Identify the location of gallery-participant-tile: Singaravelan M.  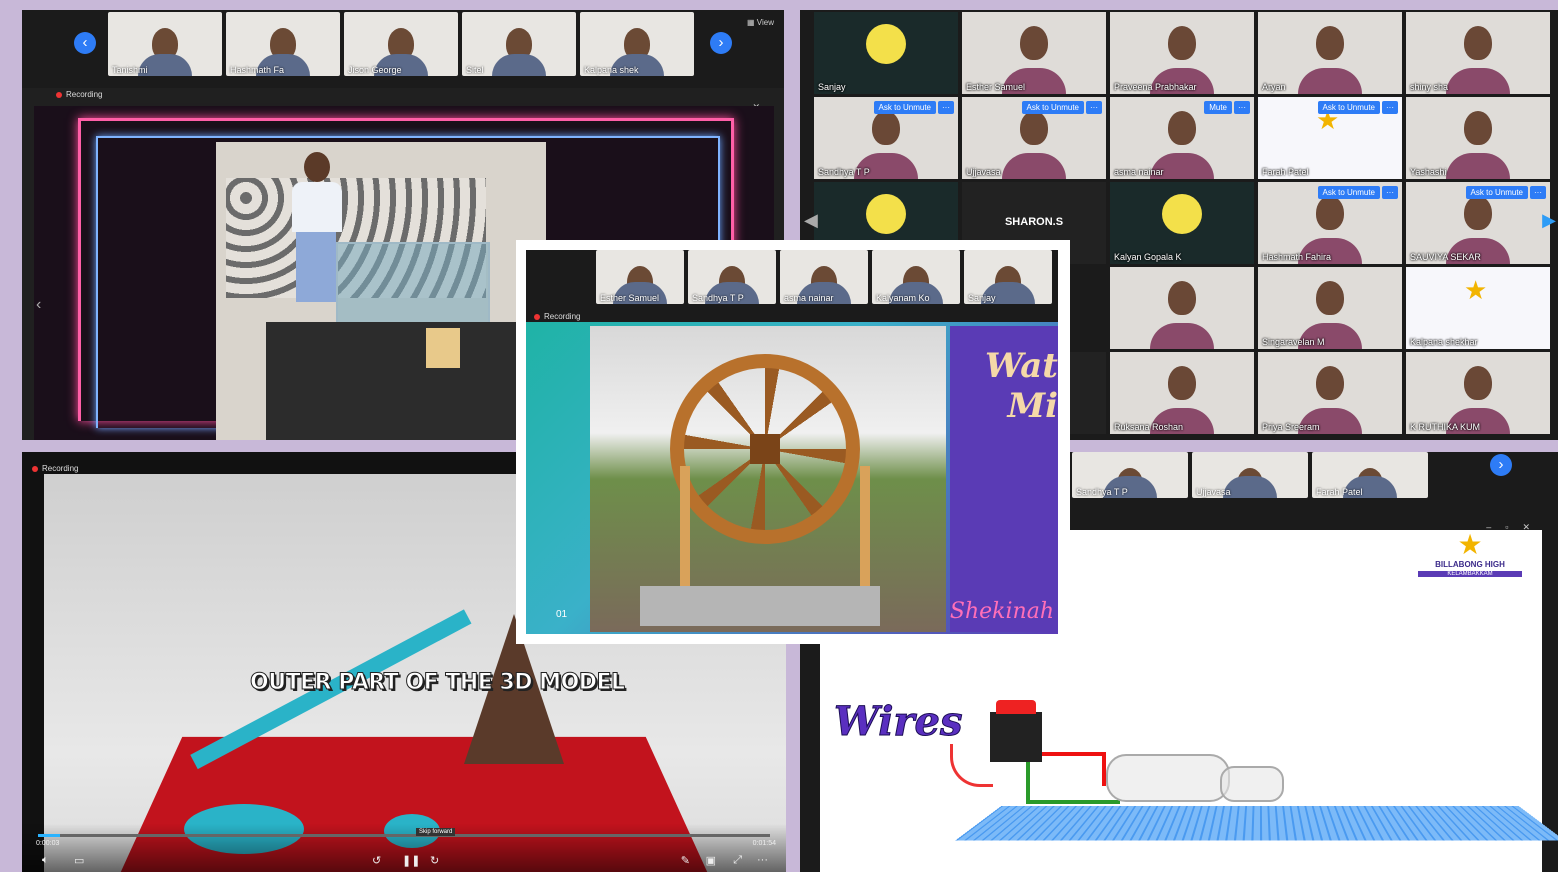
(1330, 308).